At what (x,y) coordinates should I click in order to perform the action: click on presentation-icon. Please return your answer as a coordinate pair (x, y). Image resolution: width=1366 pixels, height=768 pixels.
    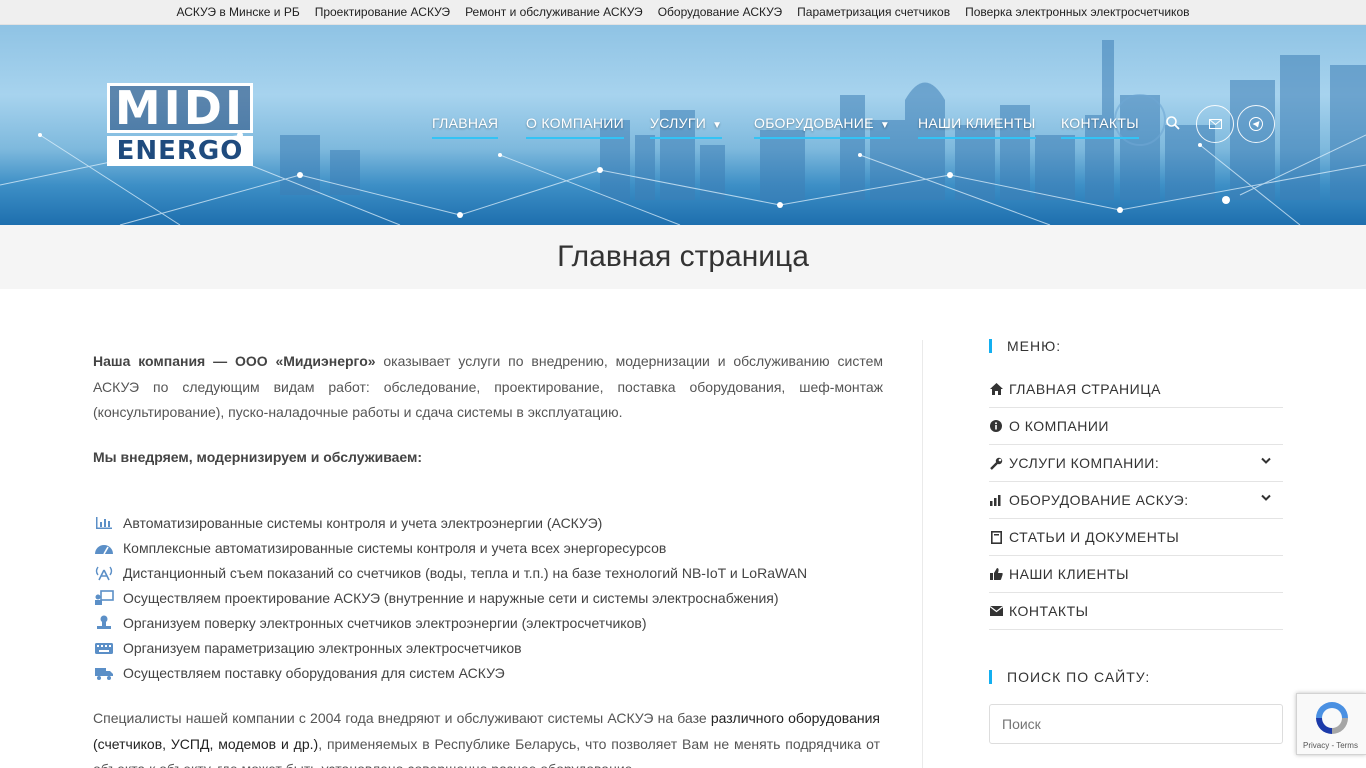
    Looking at the image, I should click on (104, 598).